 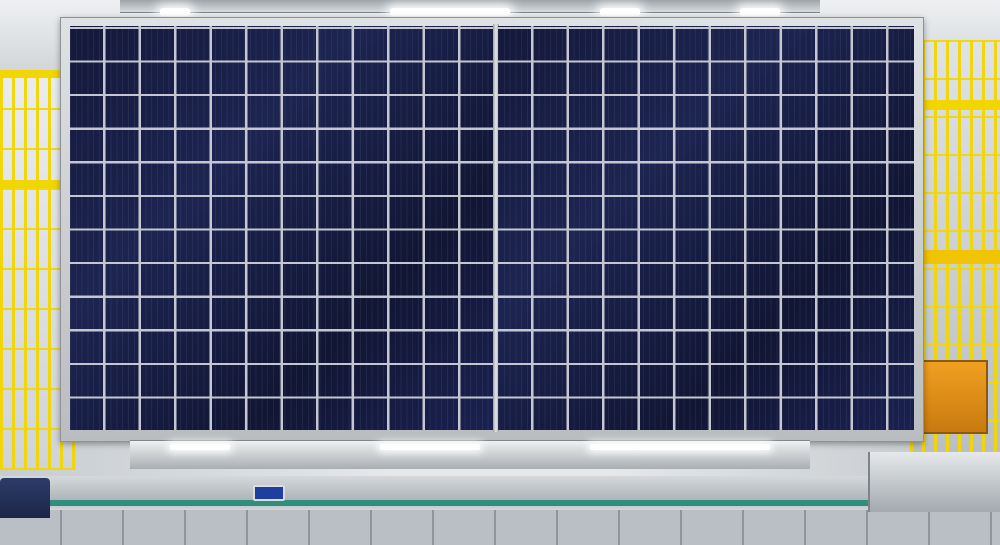 I want to click on conveyor-frame, so click(x=500, y=527).